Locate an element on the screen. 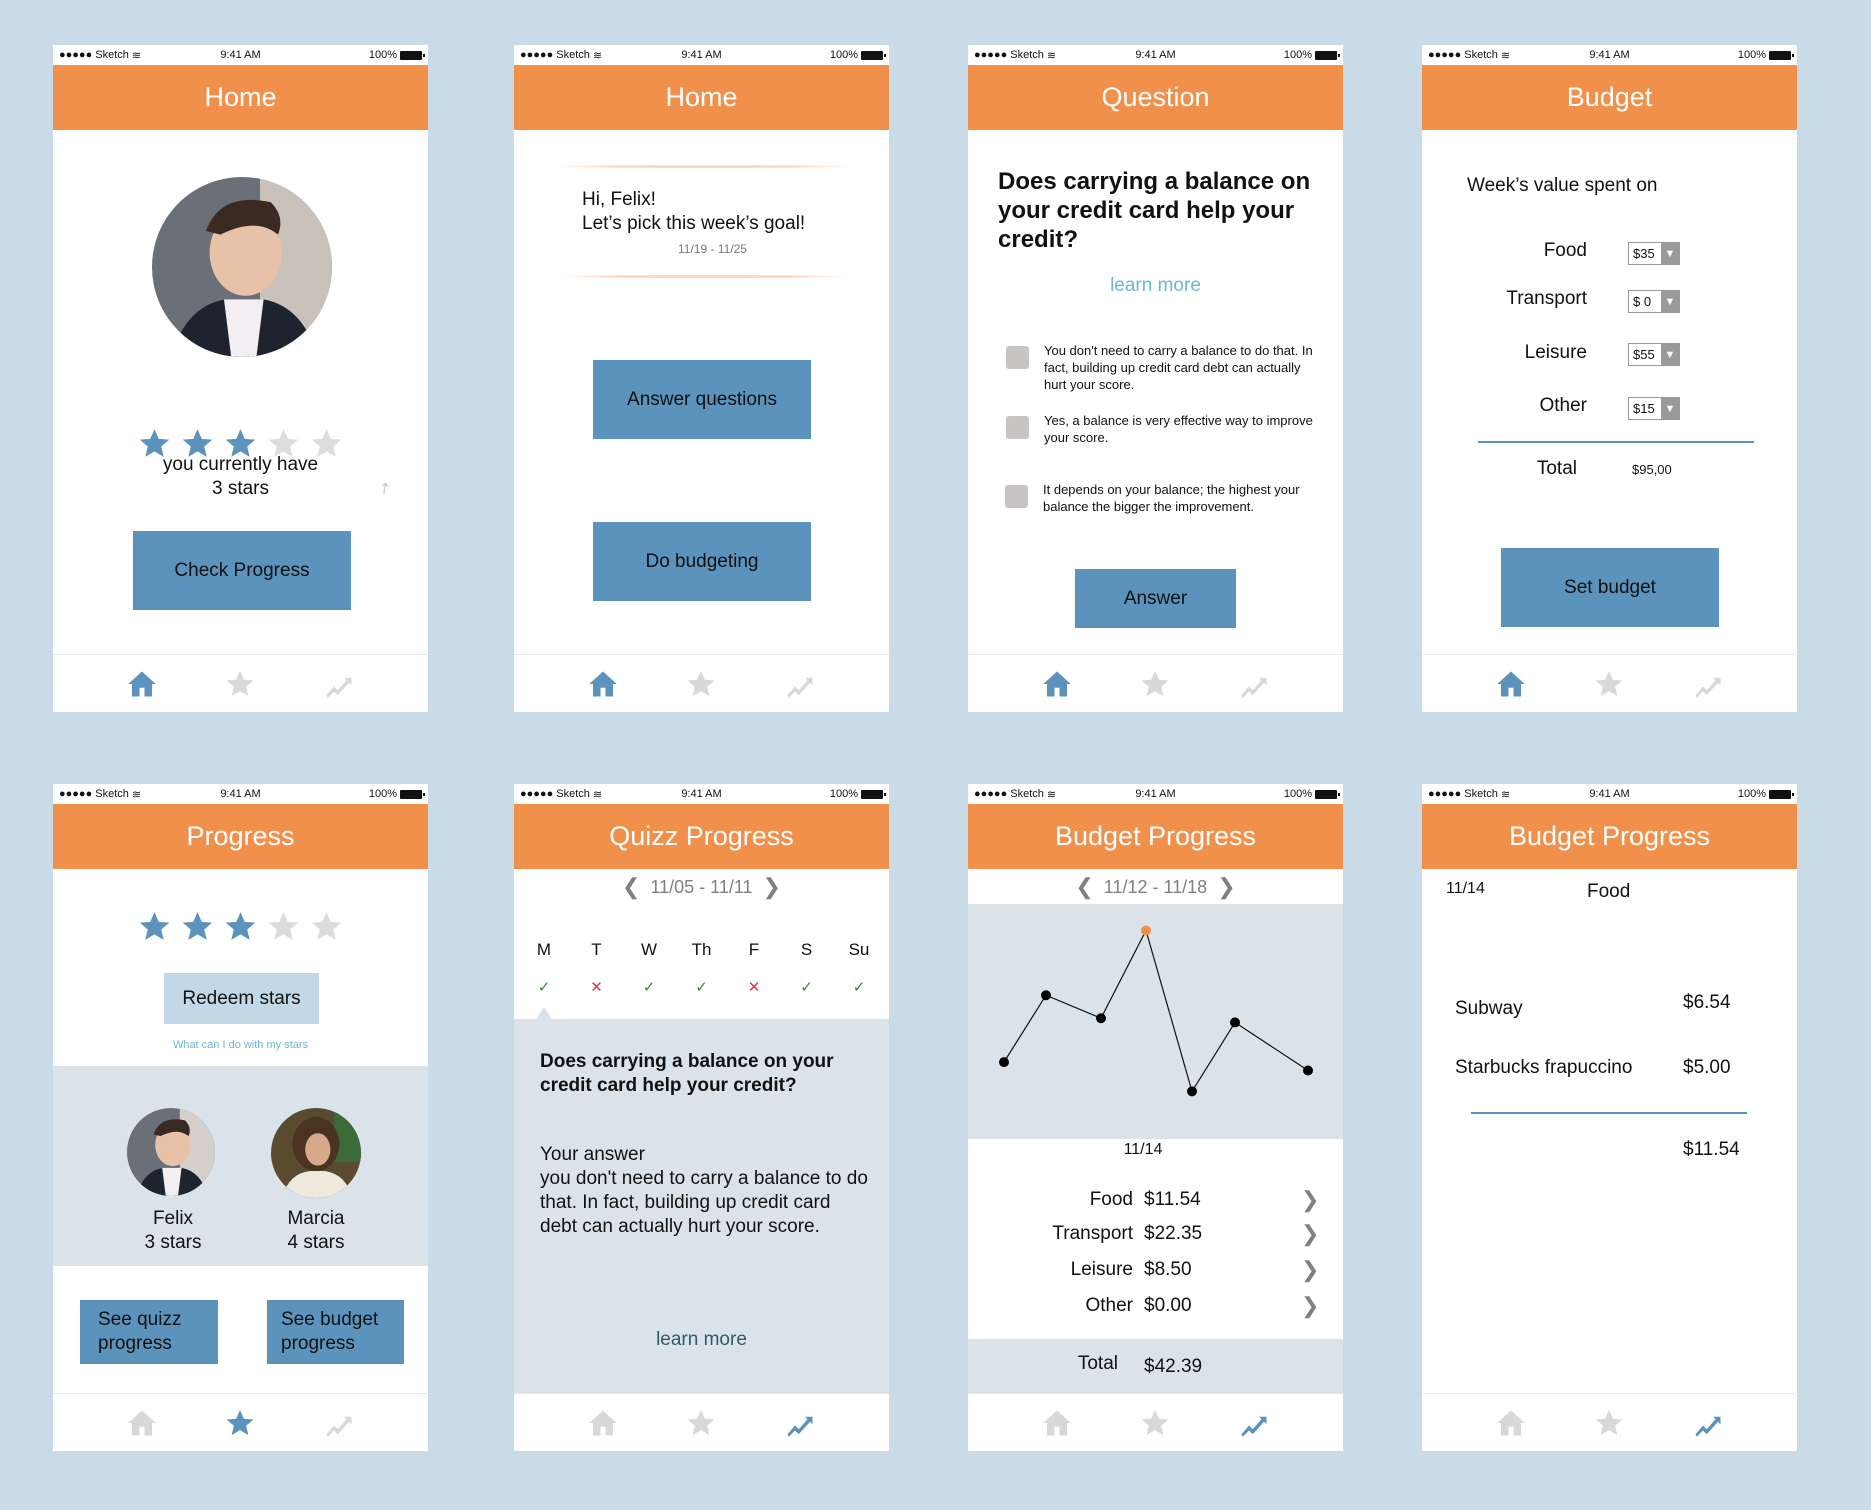 This screenshot has height=1510, width=1871. day-column: M ✓ is located at coordinates (544, 968).